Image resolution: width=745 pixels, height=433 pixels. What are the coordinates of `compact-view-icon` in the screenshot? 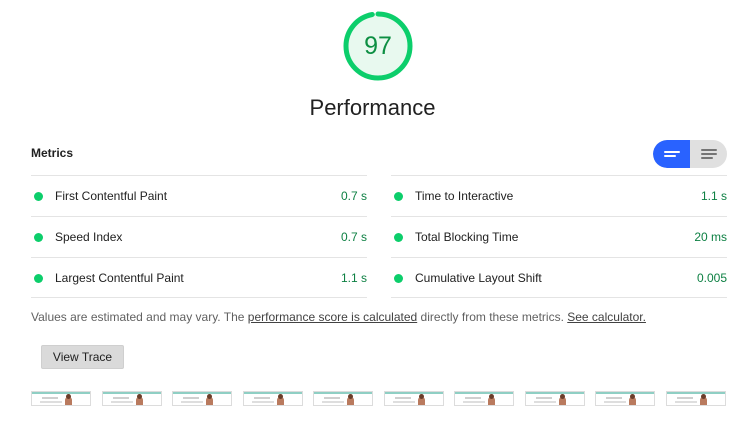 It's located at (671, 154).